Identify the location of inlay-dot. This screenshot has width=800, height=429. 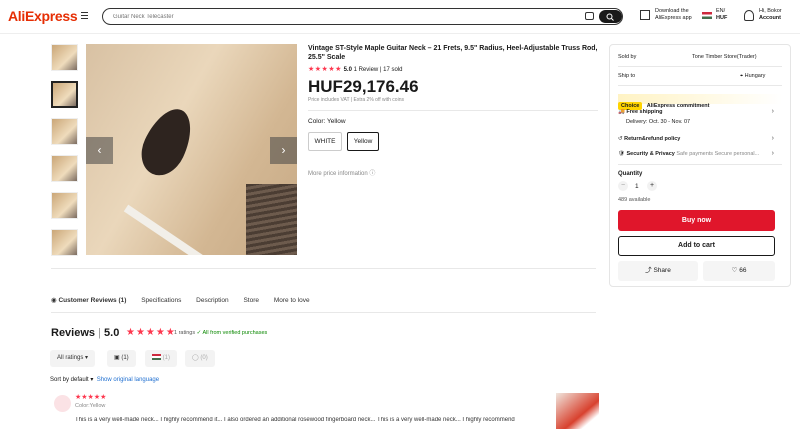
(167, 142).